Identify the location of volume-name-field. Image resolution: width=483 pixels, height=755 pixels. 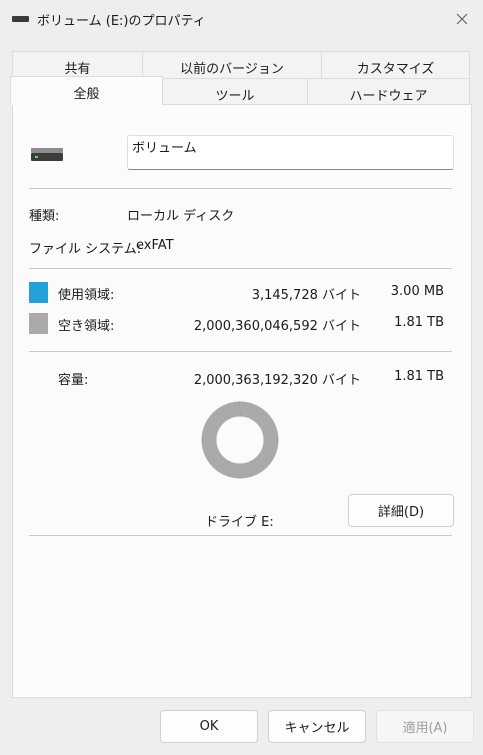
(290, 152).